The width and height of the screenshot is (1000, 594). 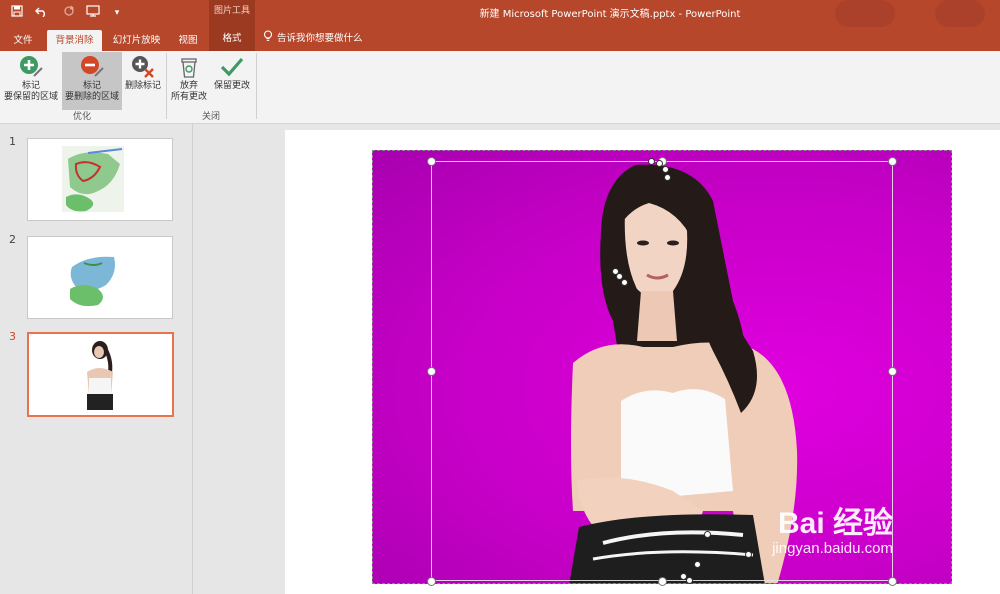 What do you see at coordinates (30, 86) in the screenshot?
I see `mark-keep-line1: 标记` at bounding box center [30, 86].